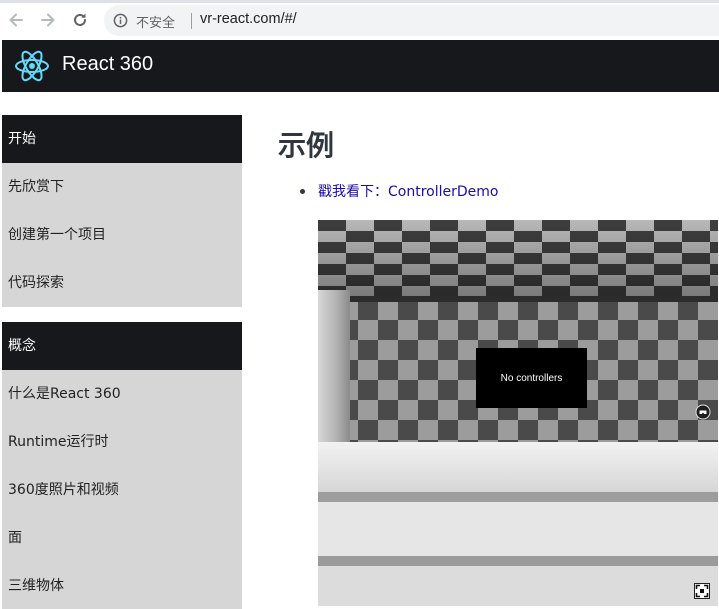 The width and height of the screenshot is (719, 609). I want to click on sidebar-item-what-is-react360: 什么是React 360, so click(122, 394).